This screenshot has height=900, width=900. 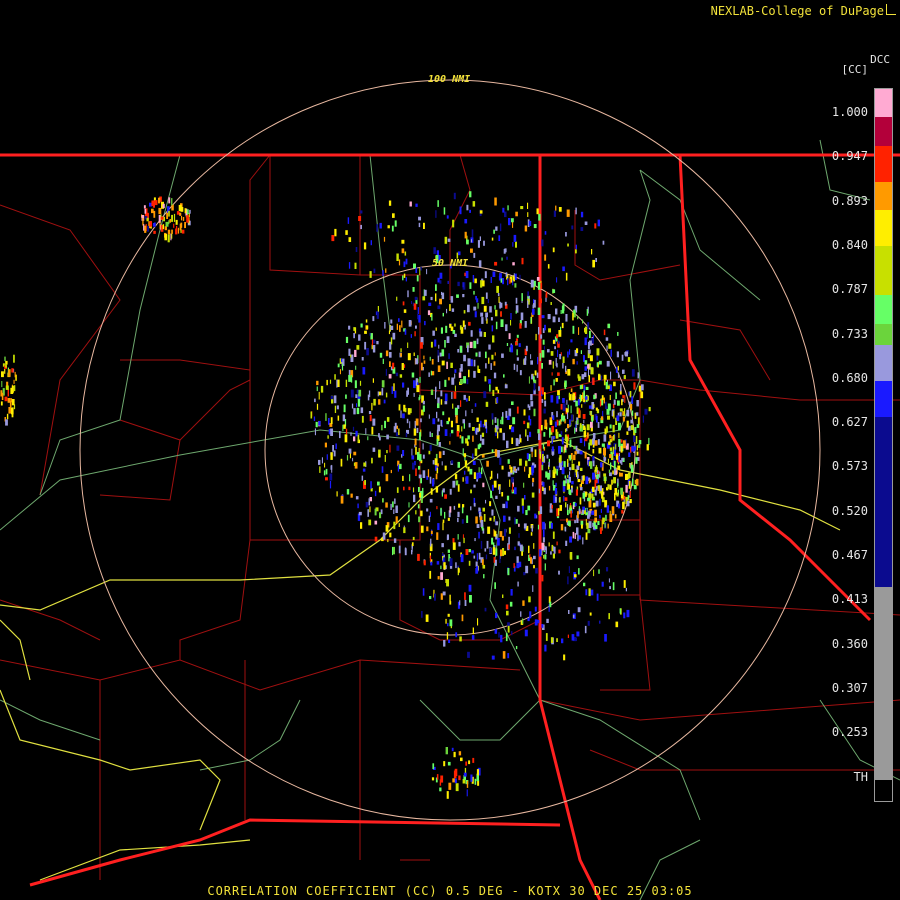 What do you see at coordinates (849, 687) in the screenshot?
I see `scale-tick-label: 0.307` at bounding box center [849, 687].